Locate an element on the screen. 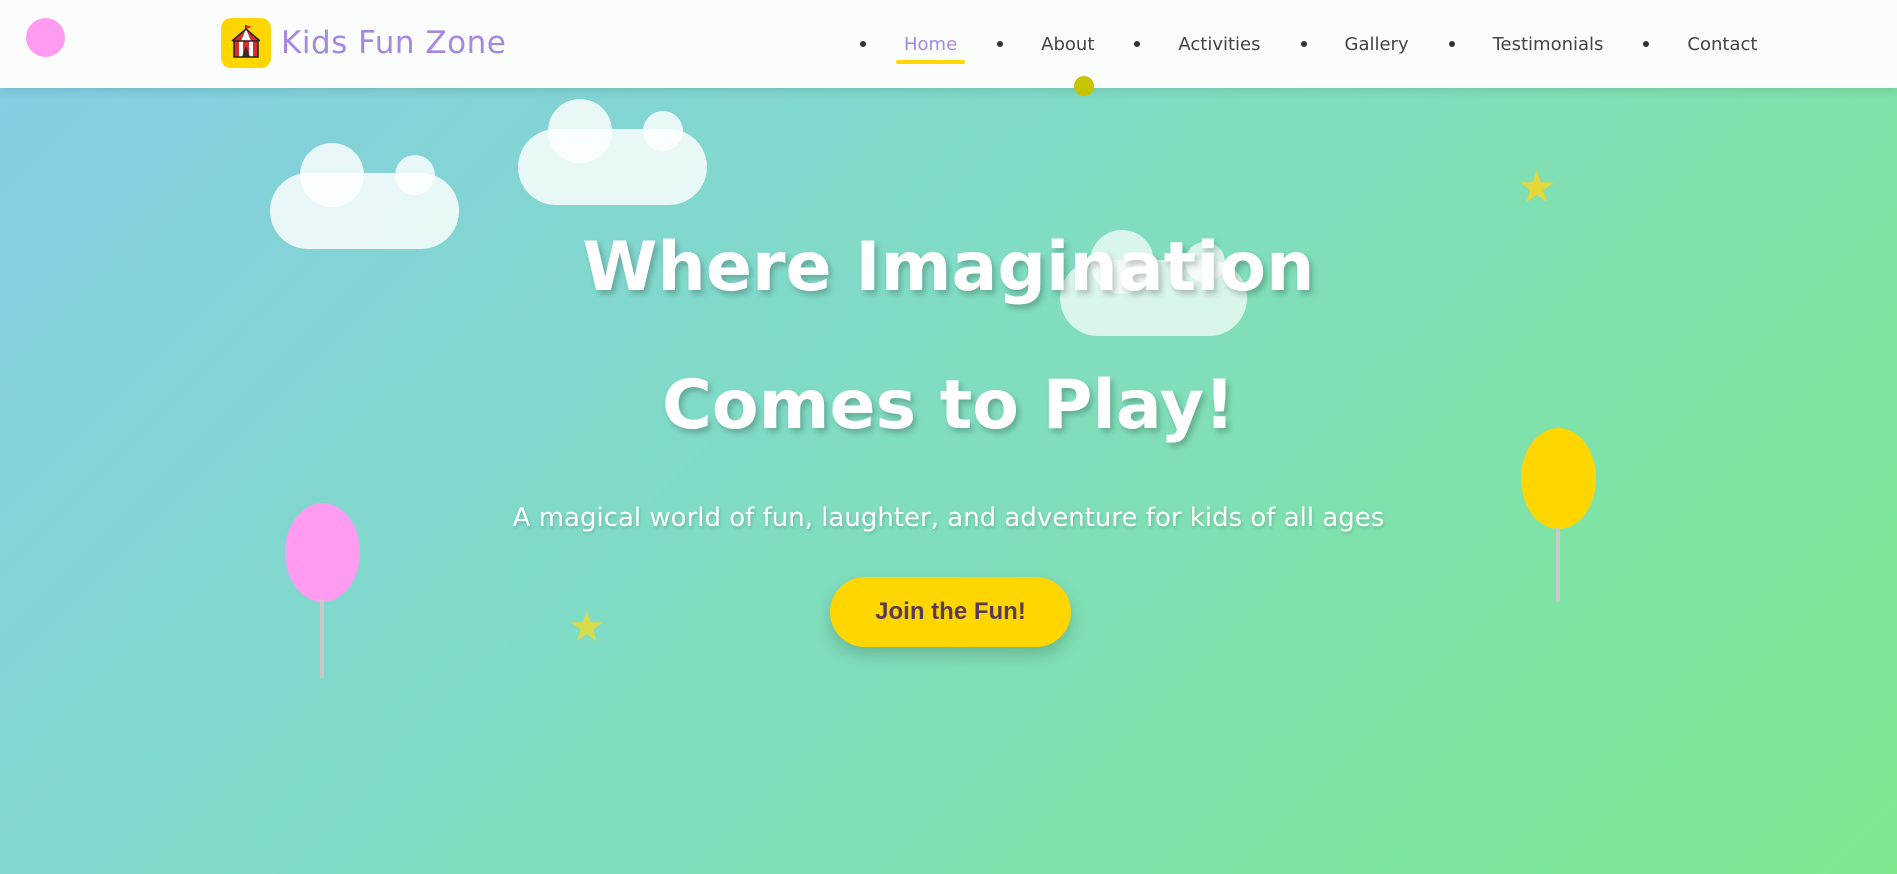 The width and height of the screenshot is (1897, 874). nav-link-contact: Contact is located at coordinates (1722, 44).